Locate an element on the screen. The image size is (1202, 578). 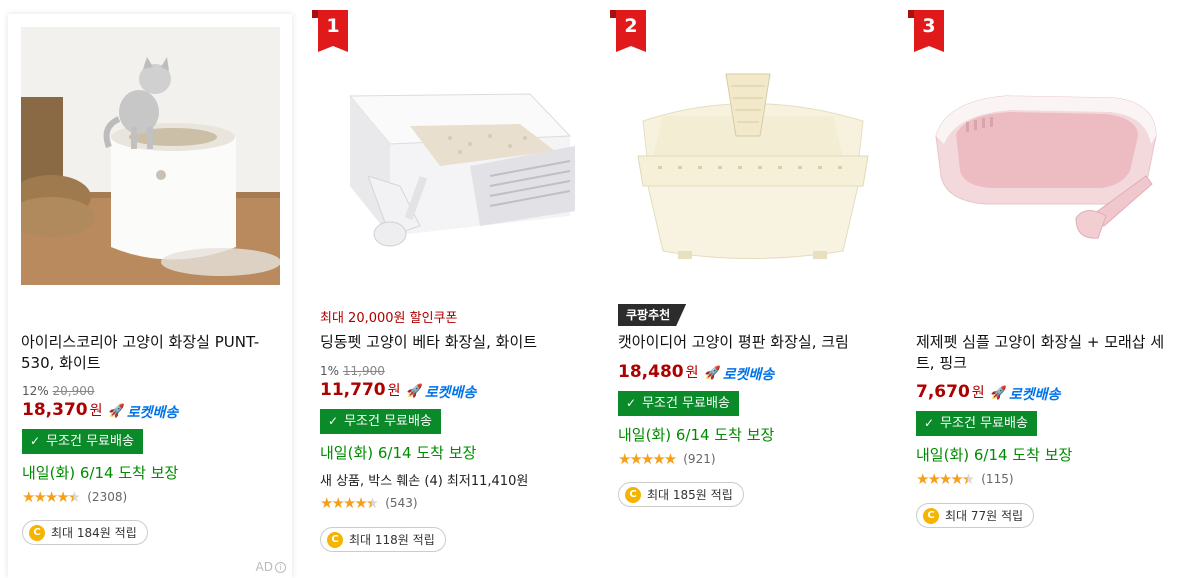
ad-marker: AD i is located at coordinates (271, 567).